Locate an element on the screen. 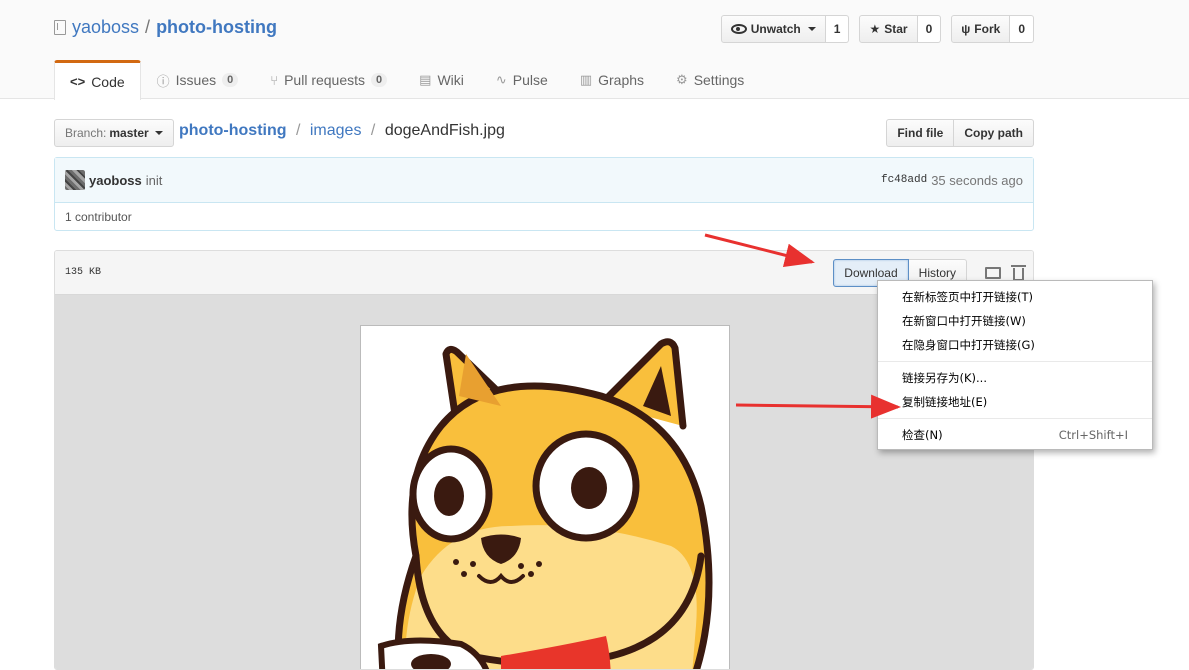  star-button: ★ Star is located at coordinates (888, 29).